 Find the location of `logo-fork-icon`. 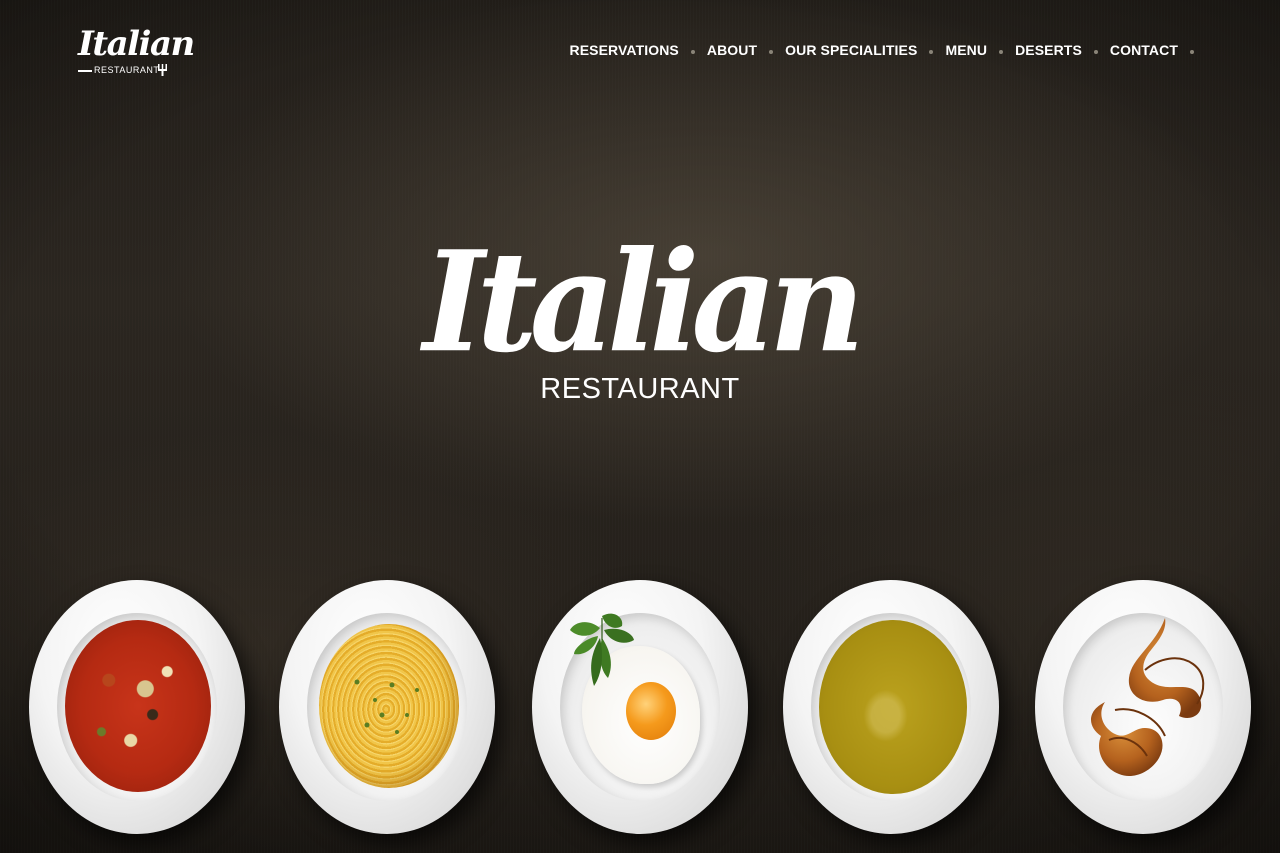

logo-fork-icon is located at coordinates (162, 70).